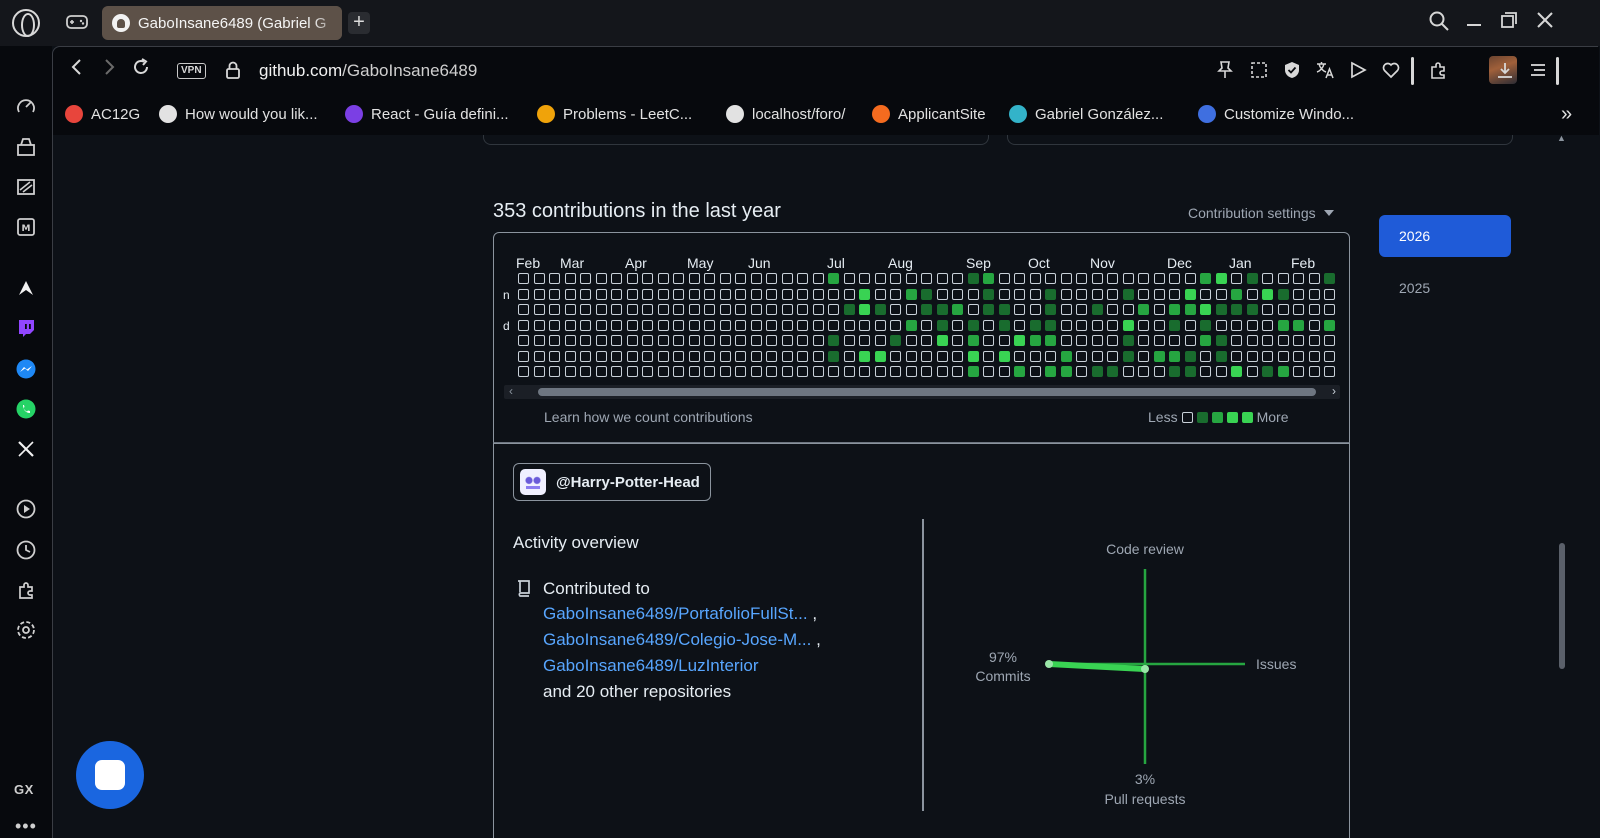  I want to click on repo-link: GaboInsane6489/Colegio-Jose-M... ,, so click(682, 640).